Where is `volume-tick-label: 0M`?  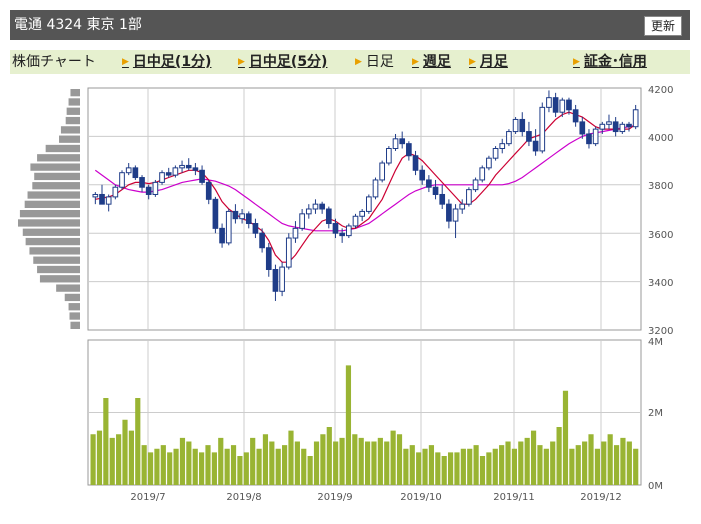 volume-tick-label: 0M is located at coordinates (655, 486).